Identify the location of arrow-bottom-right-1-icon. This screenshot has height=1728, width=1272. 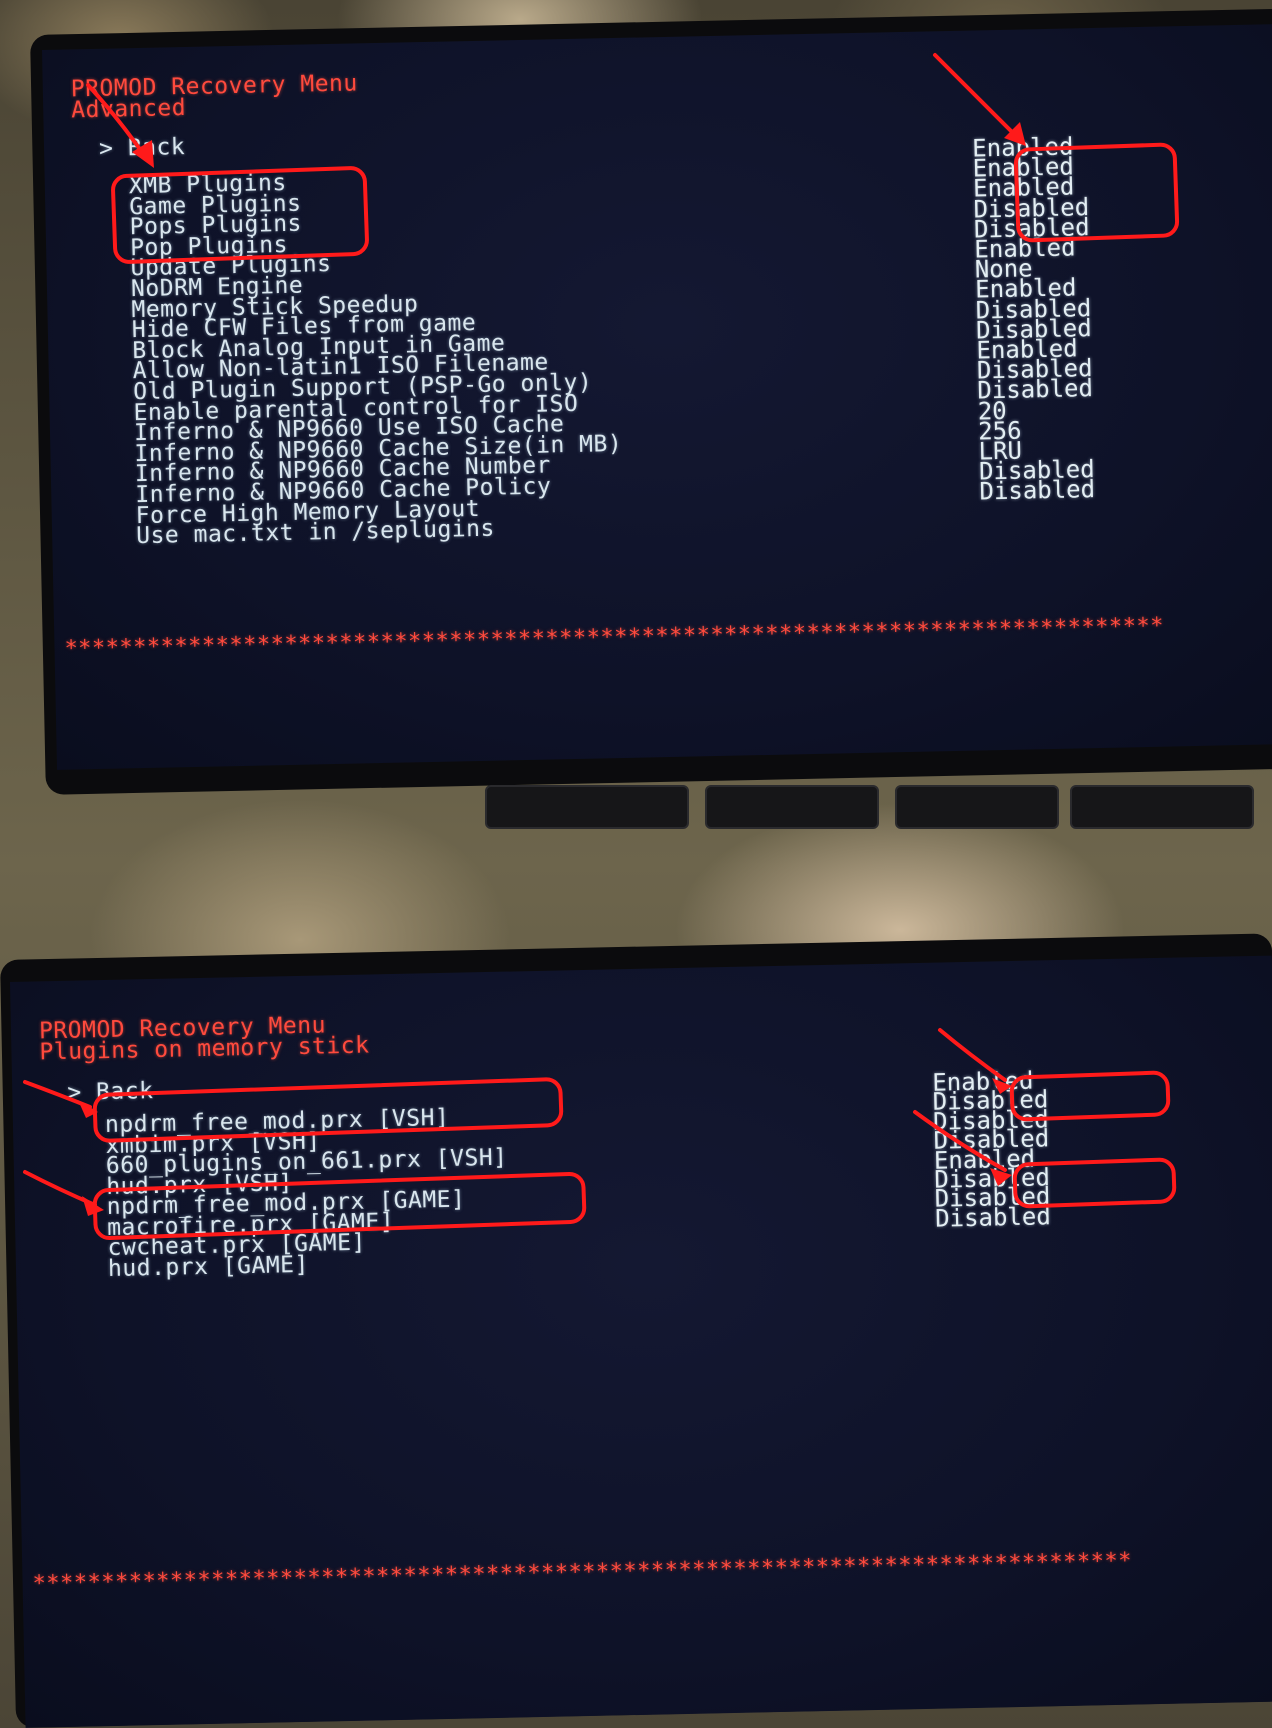
(972, 1055).